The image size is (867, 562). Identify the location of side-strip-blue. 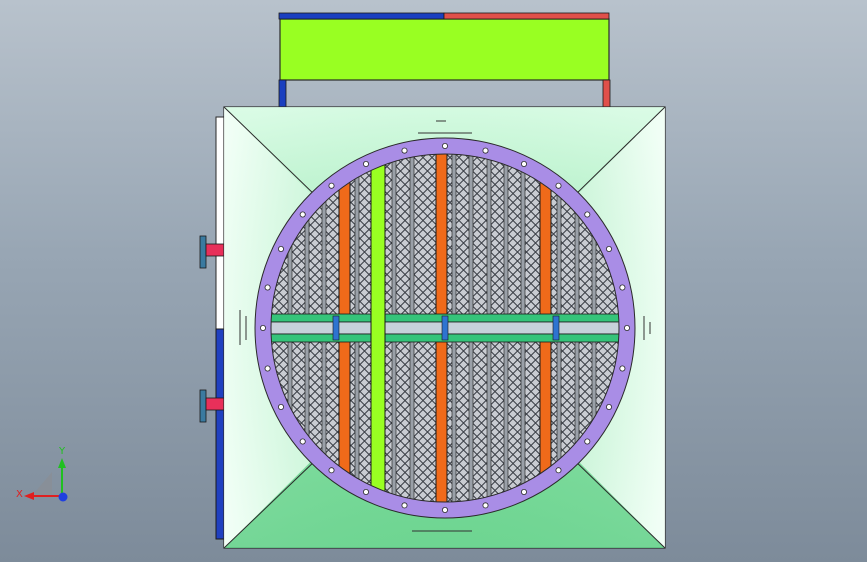
(220, 434).